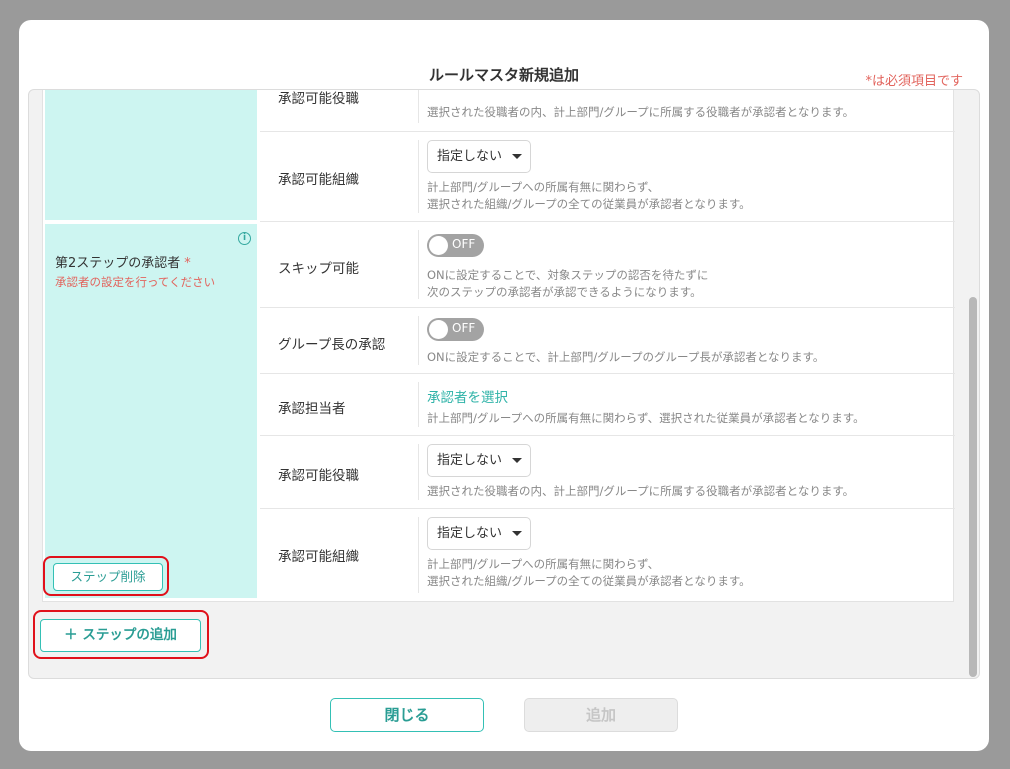 The image size is (1010, 769). What do you see at coordinates (244, 238) in the screenshot?
I see `info-icon: i` at bounding box center [244, 238].